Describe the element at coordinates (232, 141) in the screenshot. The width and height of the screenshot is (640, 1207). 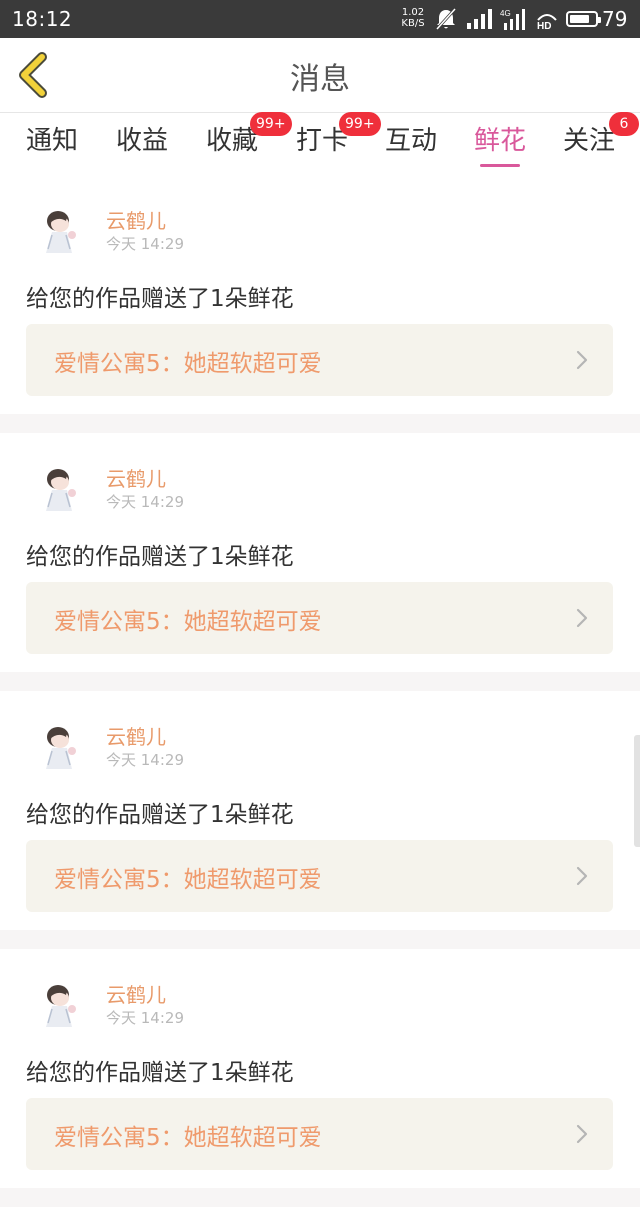
I see `tab-label: 收藏` at that location.